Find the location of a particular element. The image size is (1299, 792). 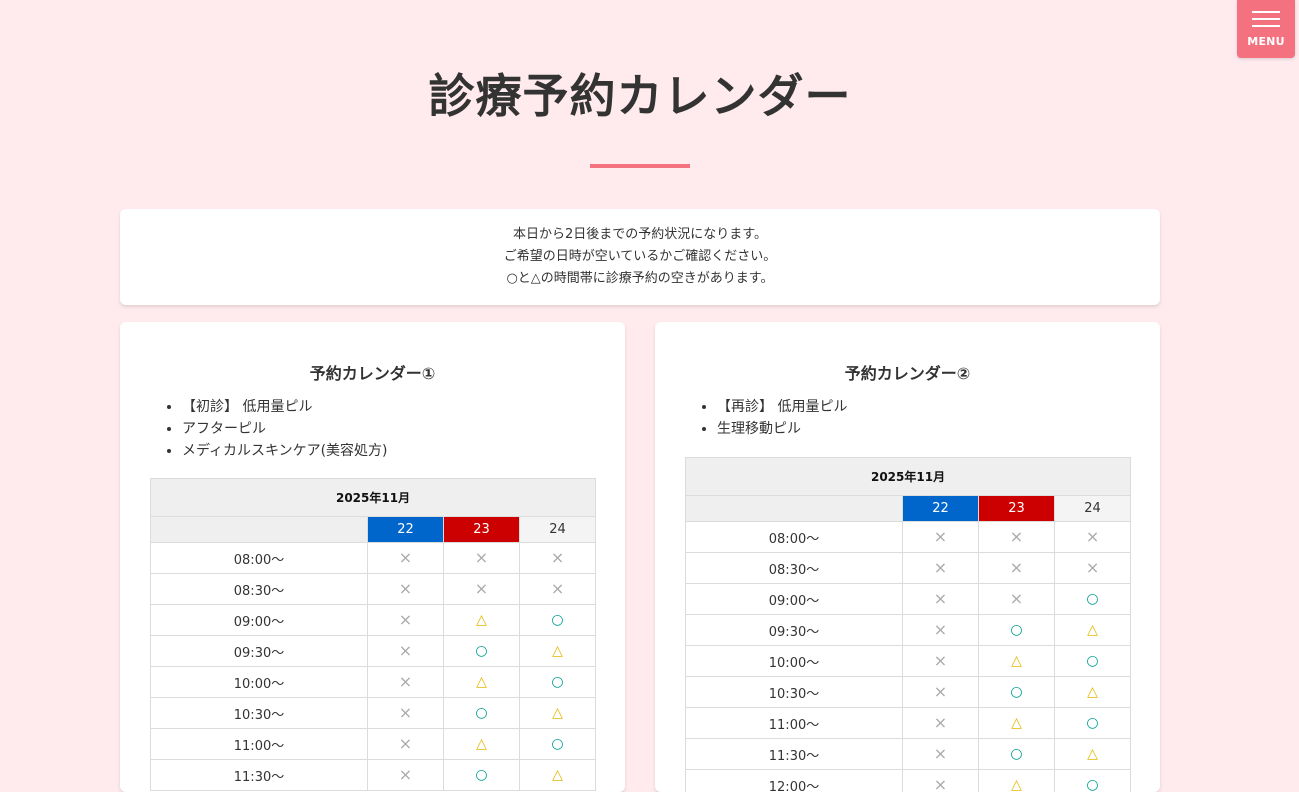

time-slot-row: 10:30～ × ○△ is located at coordinates (908, 692).